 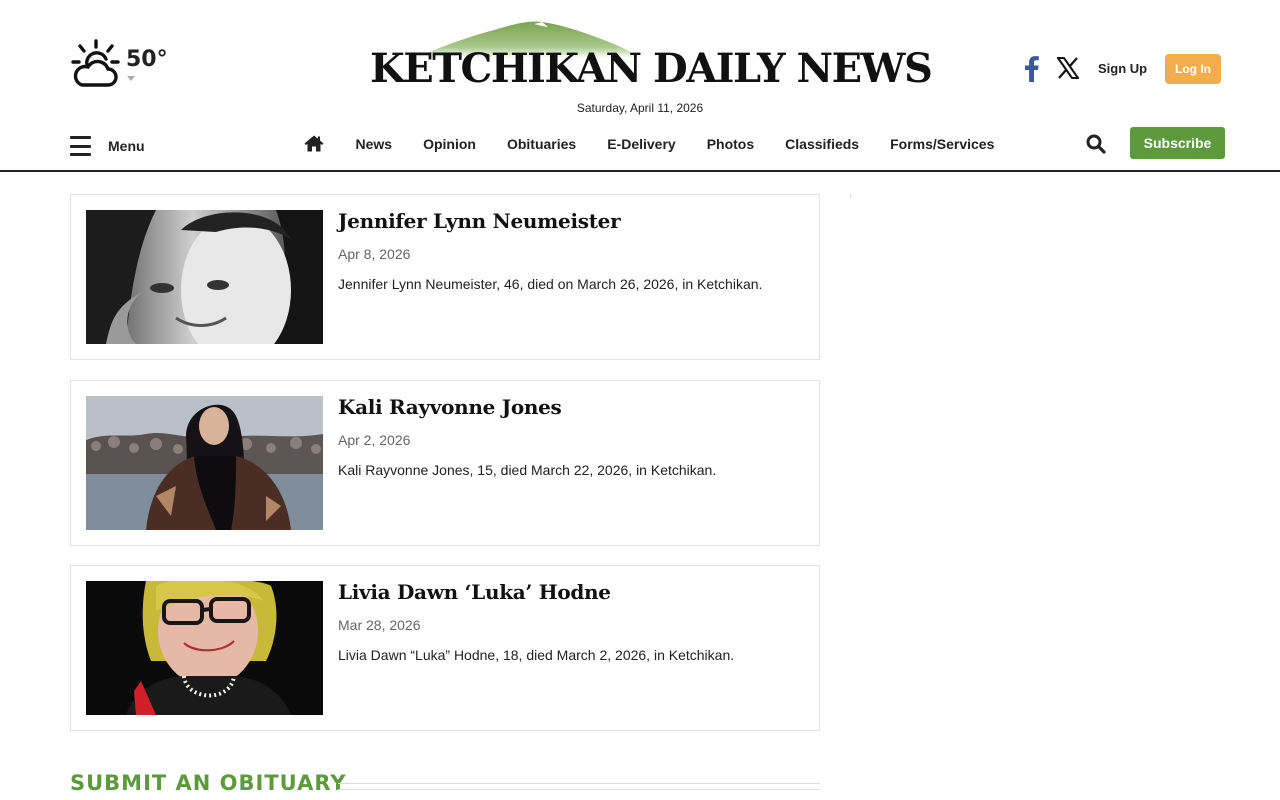 I want to click on masthead-title: KETCHIKAN DAILY NEWS, so click(x=651, y=68).